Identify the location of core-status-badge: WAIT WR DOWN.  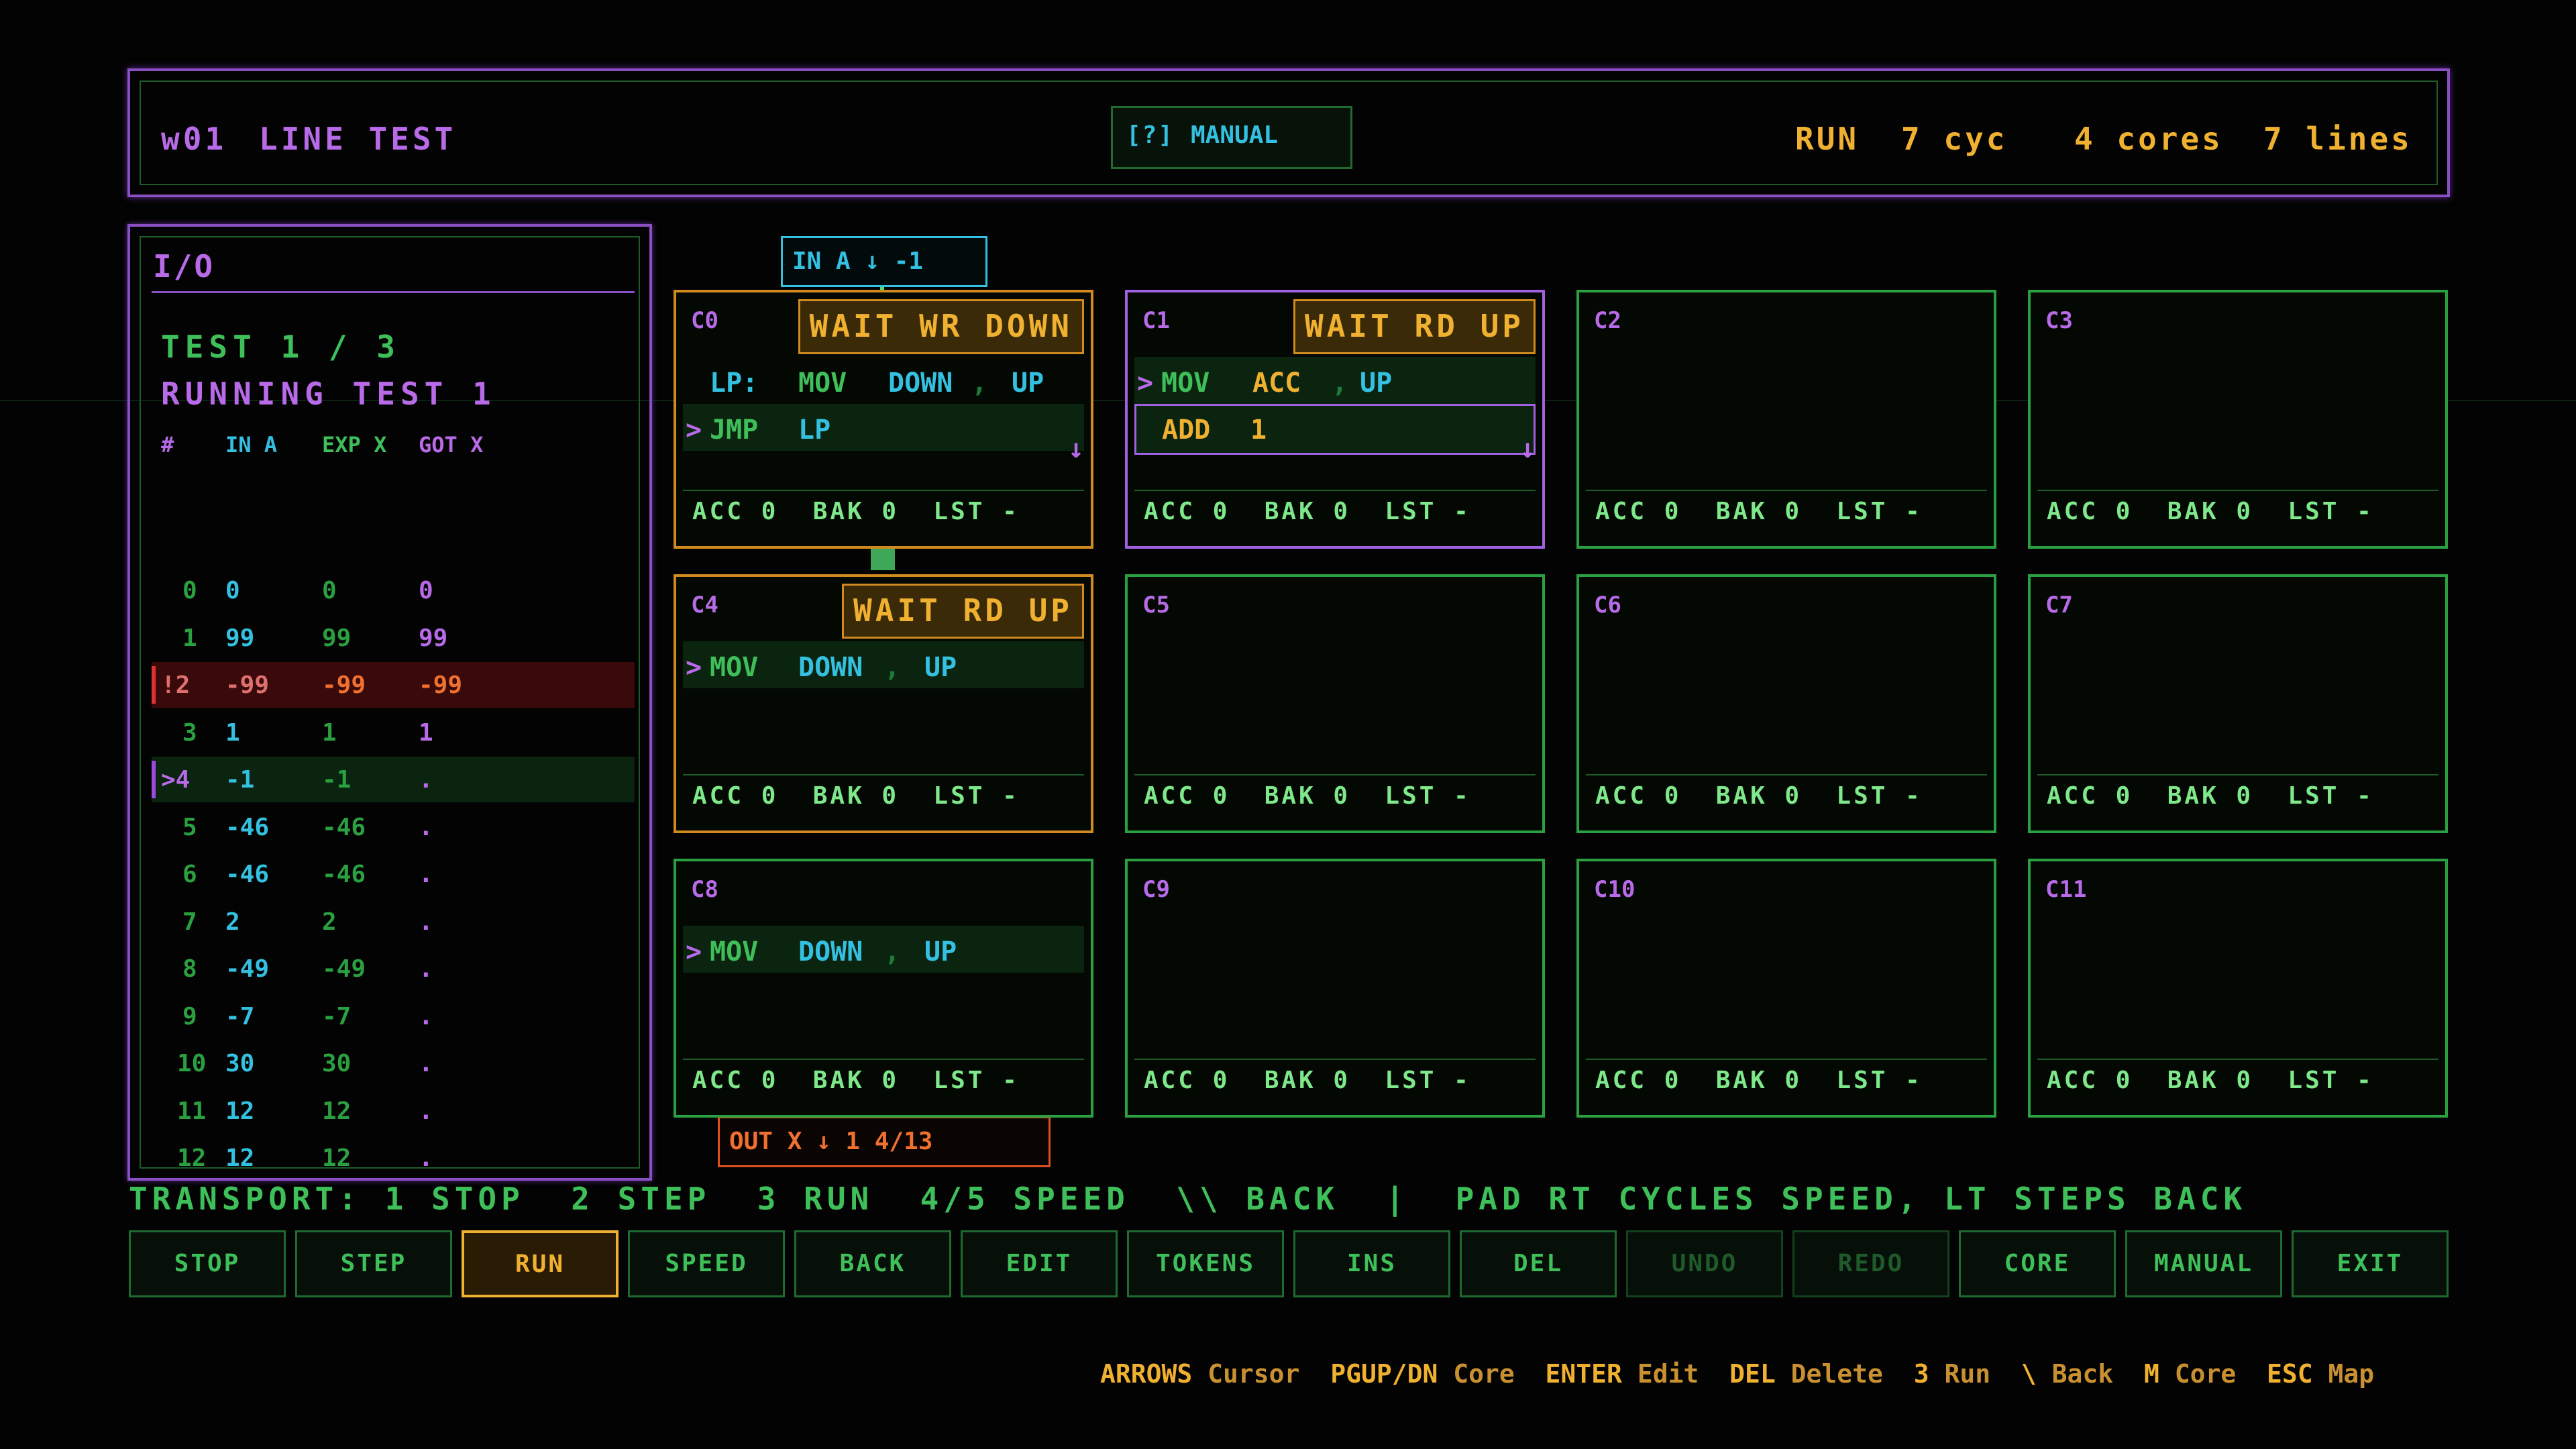
(941, 326).